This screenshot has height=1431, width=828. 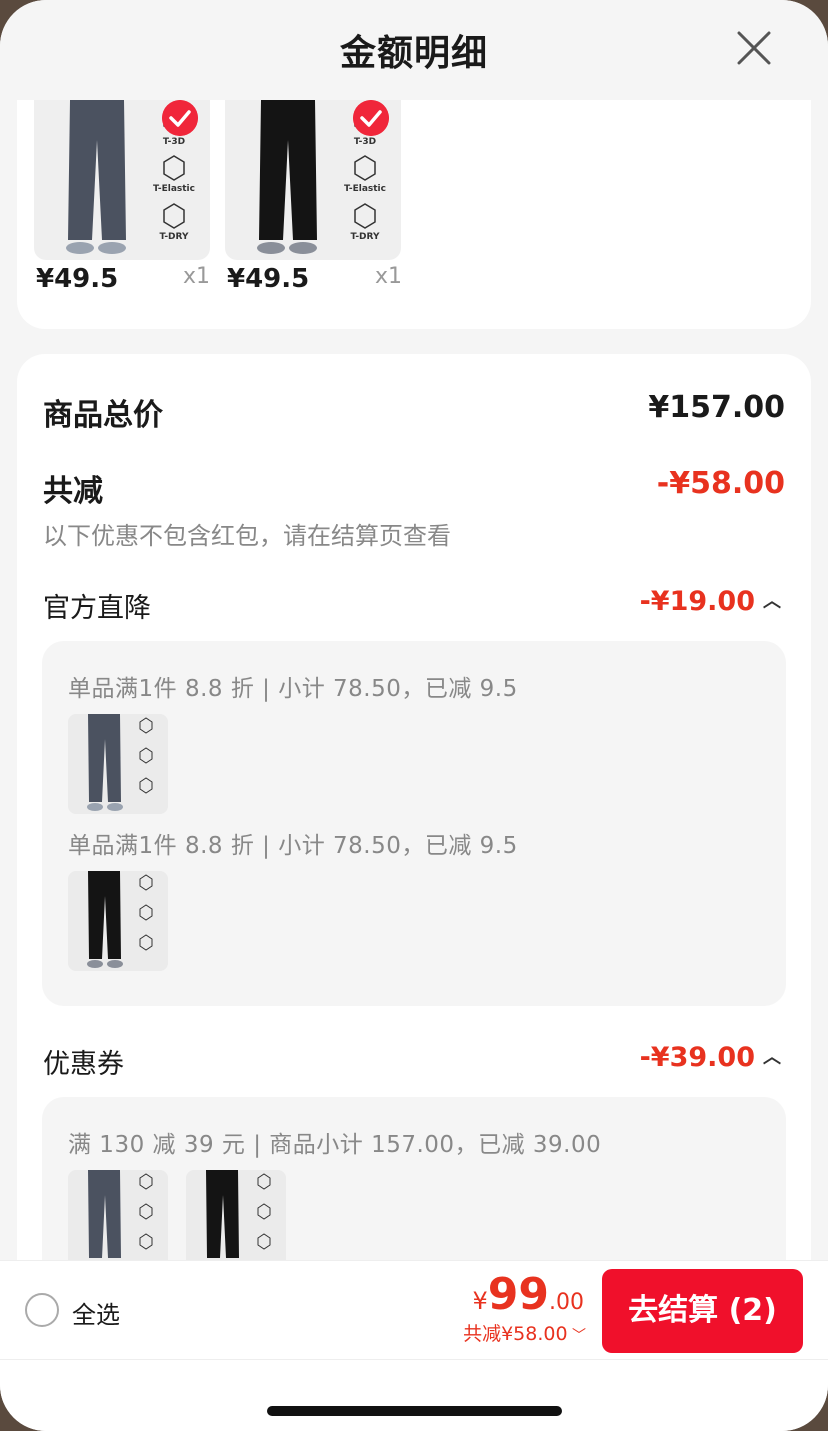 What do you see at coordinates (518, 1294) in the screenshot?
I see `total-integer: 99` at bounding box center [518, 1294].